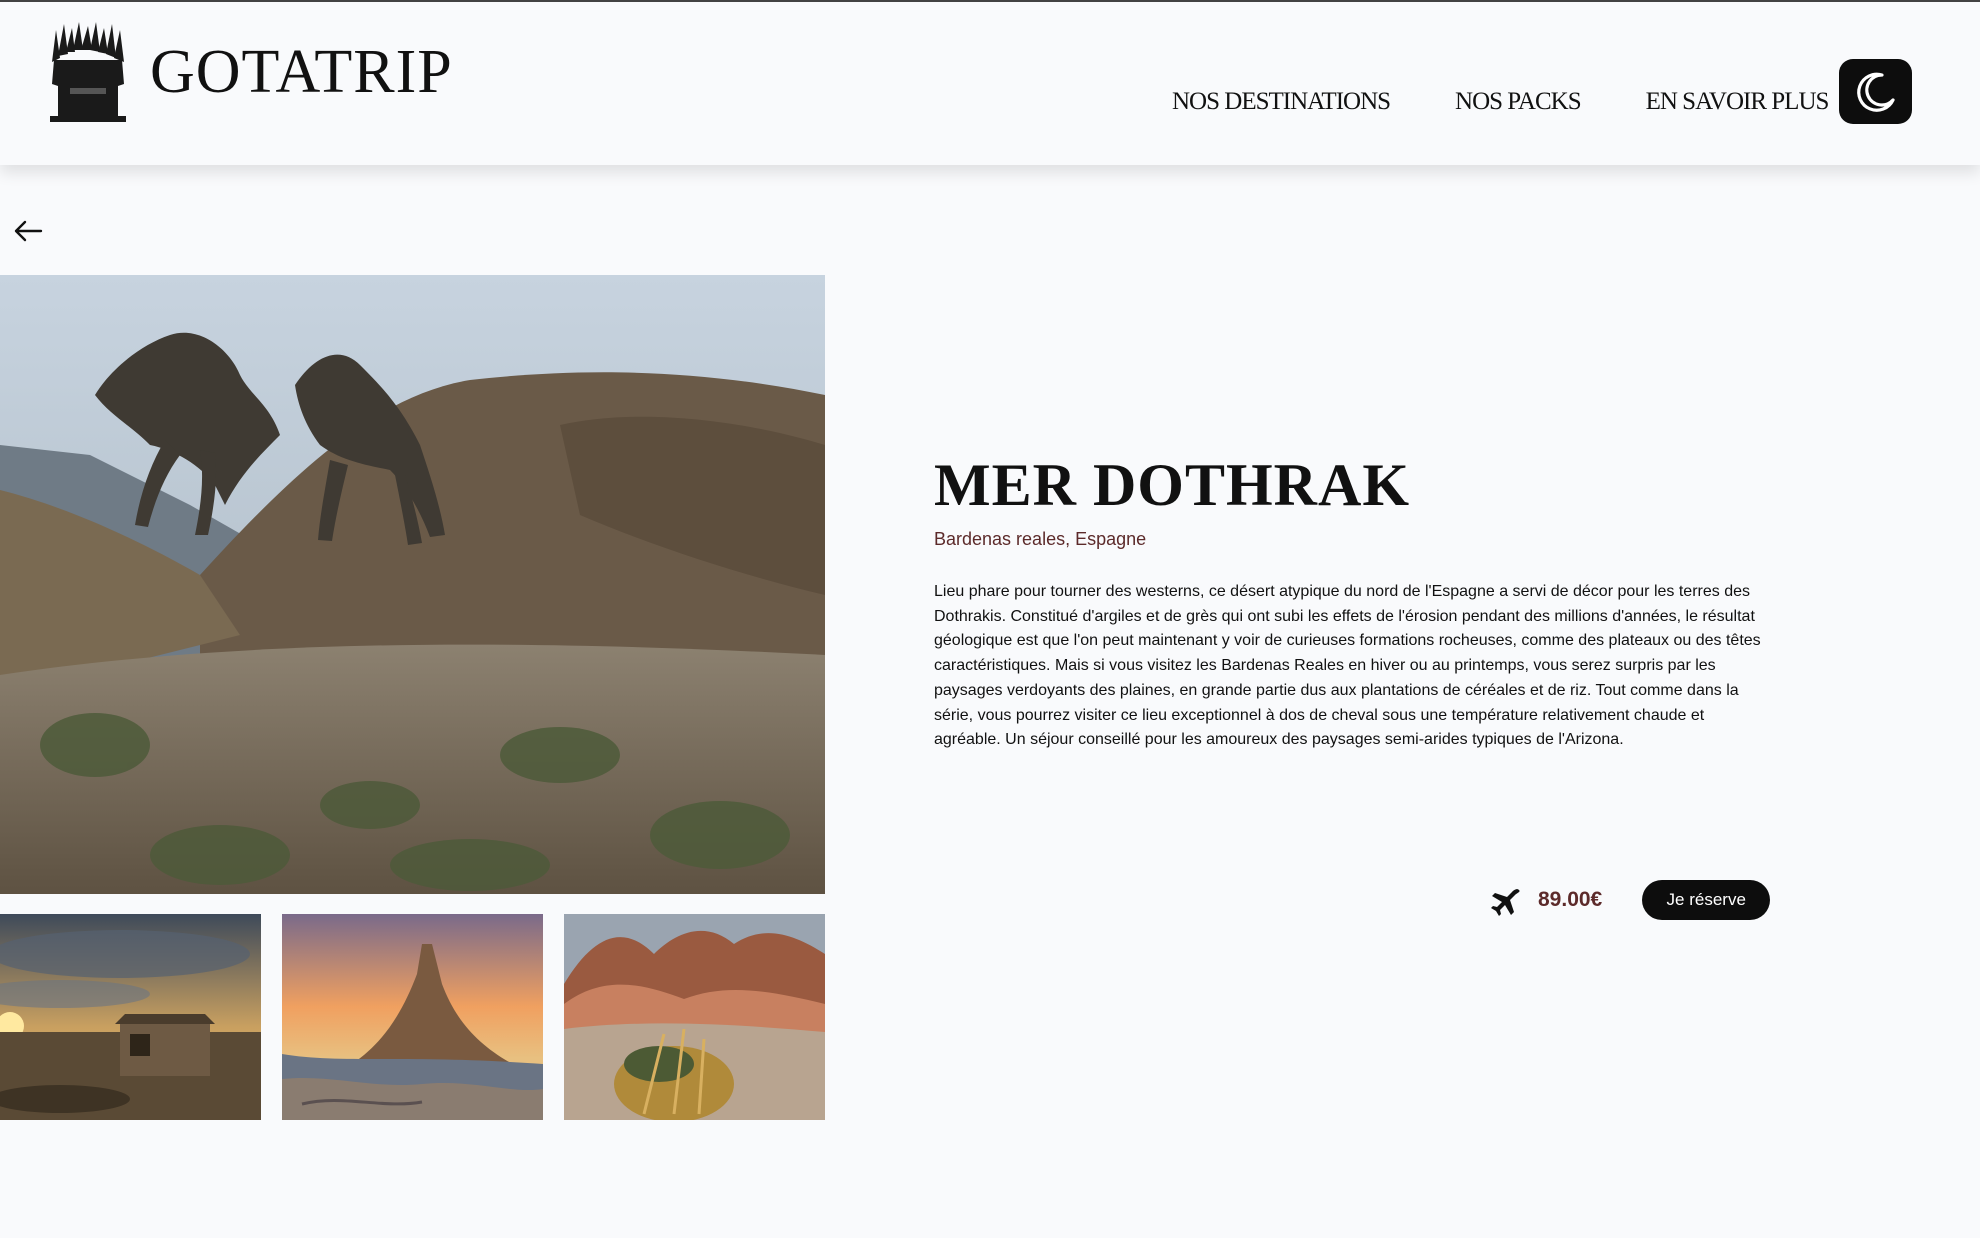 The height and width of the screenshot is (1238, 1980). What do you see at coordinates (1518, 102) in the screenshot?
I see `nav-packs: NOS PACKS` at bounding box center [1518, 102].